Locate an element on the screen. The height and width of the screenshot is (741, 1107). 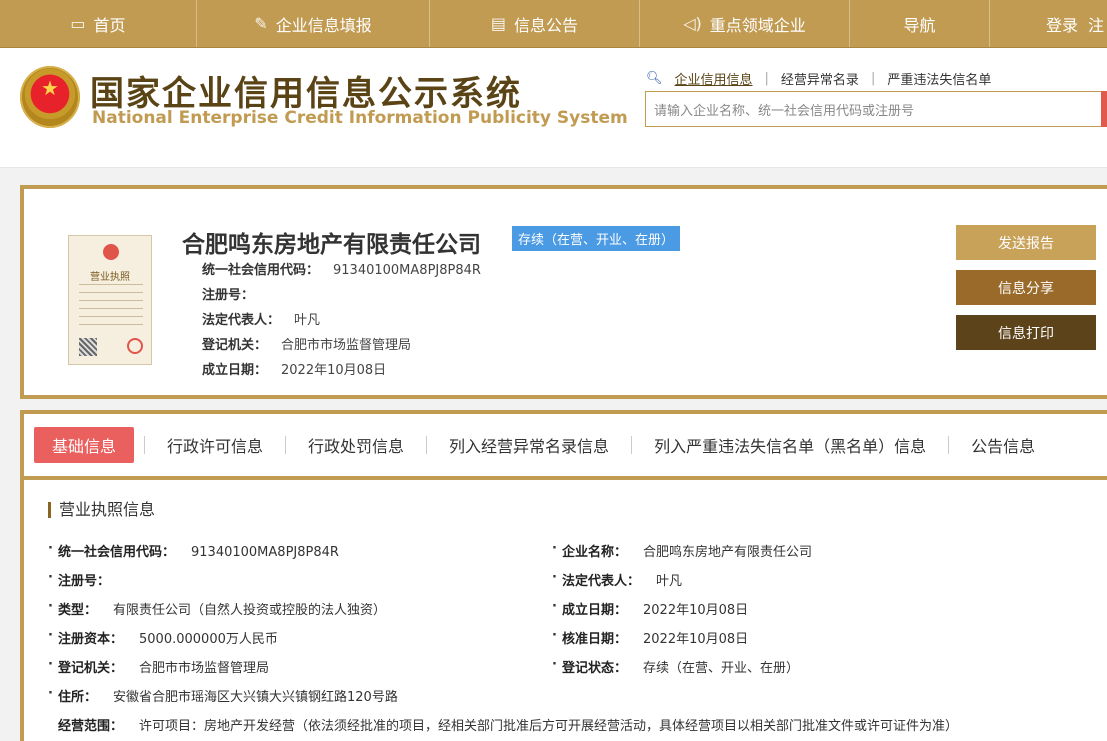
field-label: 注册号： is located at coordinates (84, 581).